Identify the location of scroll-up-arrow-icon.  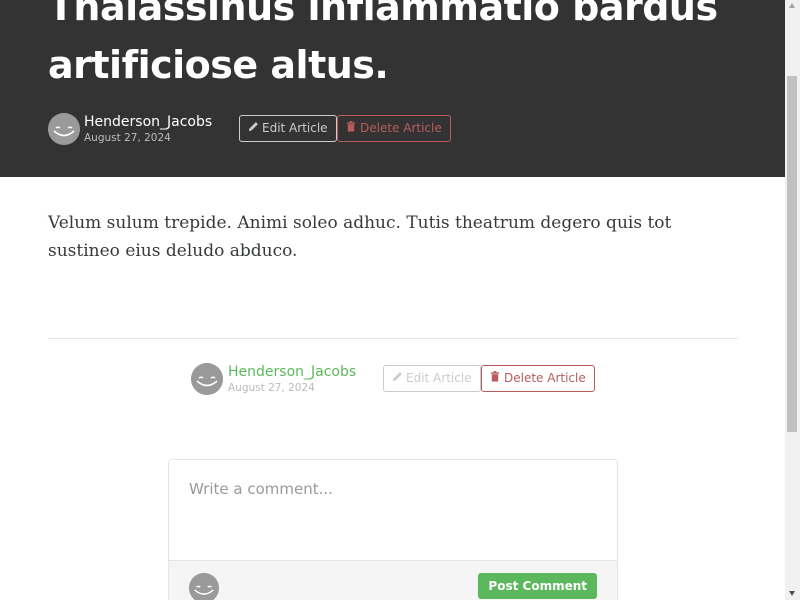
(792, 5).